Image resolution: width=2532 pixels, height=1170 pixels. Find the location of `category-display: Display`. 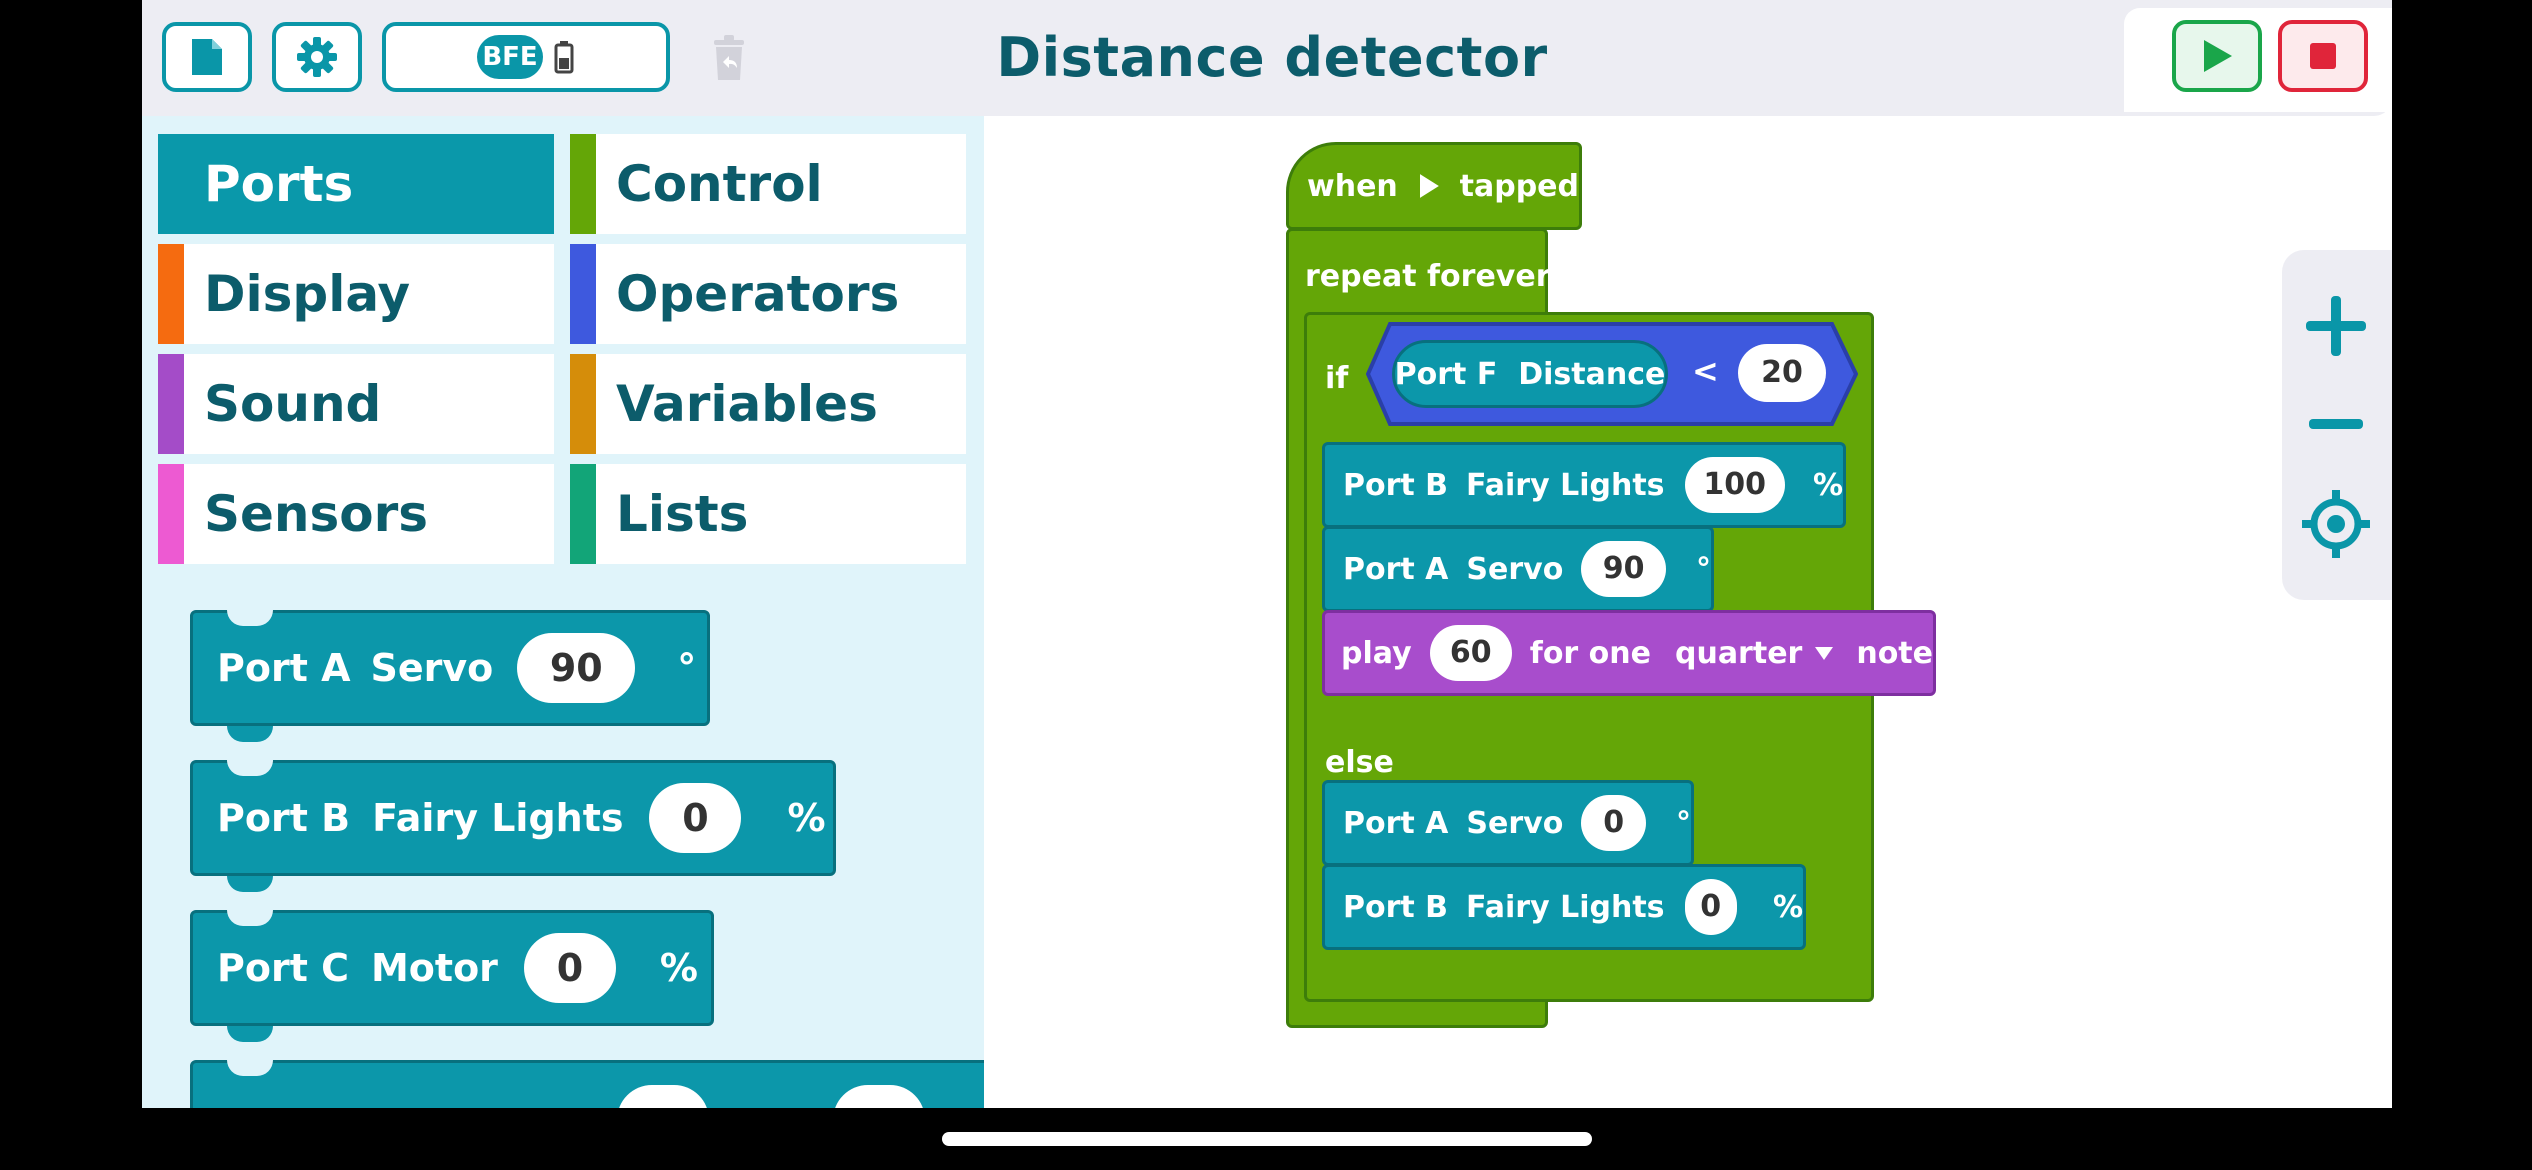

category-display: Display is located at coordinates (356, 294).